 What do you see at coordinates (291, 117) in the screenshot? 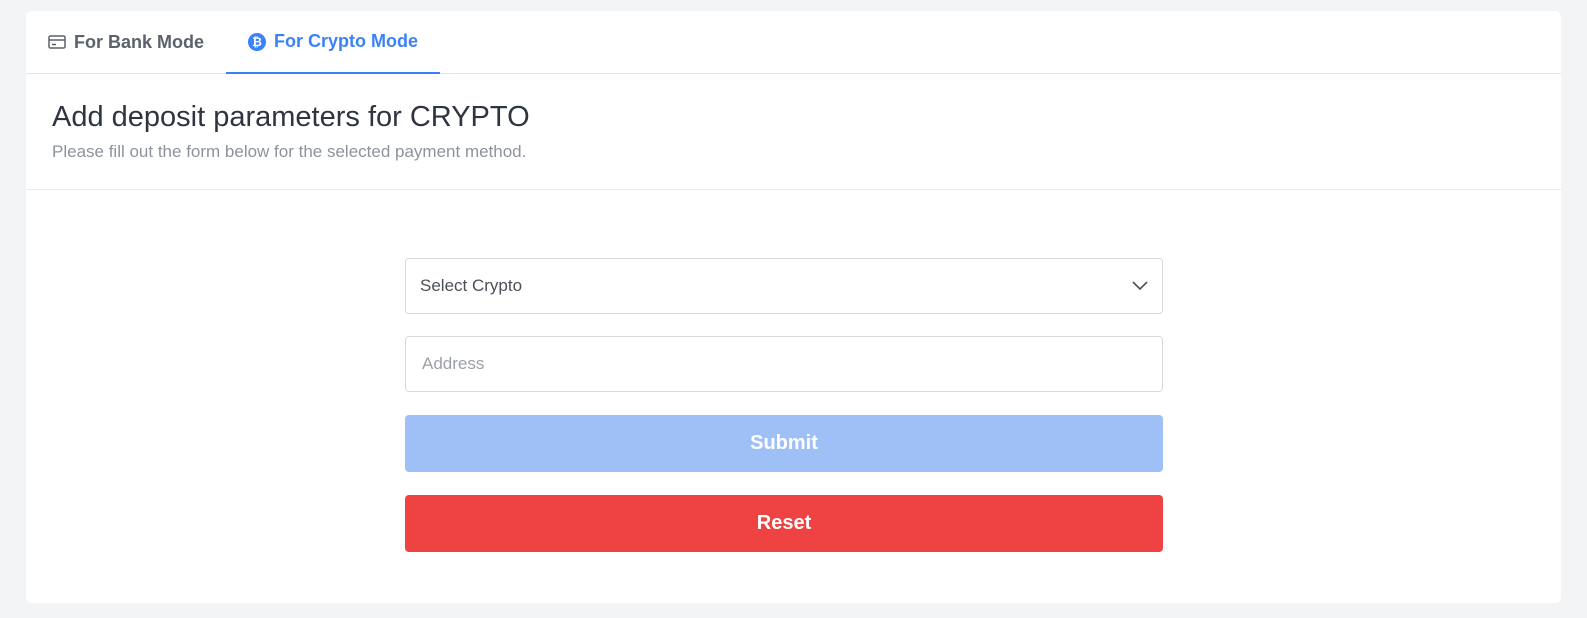
I see `page-title: Add deposit parameters for CRYPTO` at bounding box center [291, 117].